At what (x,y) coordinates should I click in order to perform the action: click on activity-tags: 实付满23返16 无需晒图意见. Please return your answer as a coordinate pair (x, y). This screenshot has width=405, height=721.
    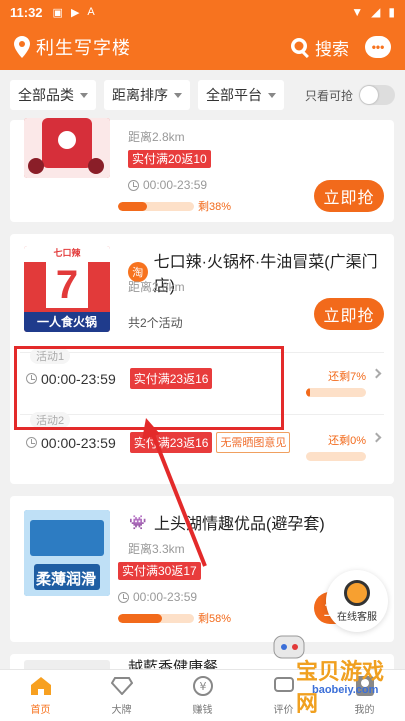
    Looking at the image, I should click on (210, 442).